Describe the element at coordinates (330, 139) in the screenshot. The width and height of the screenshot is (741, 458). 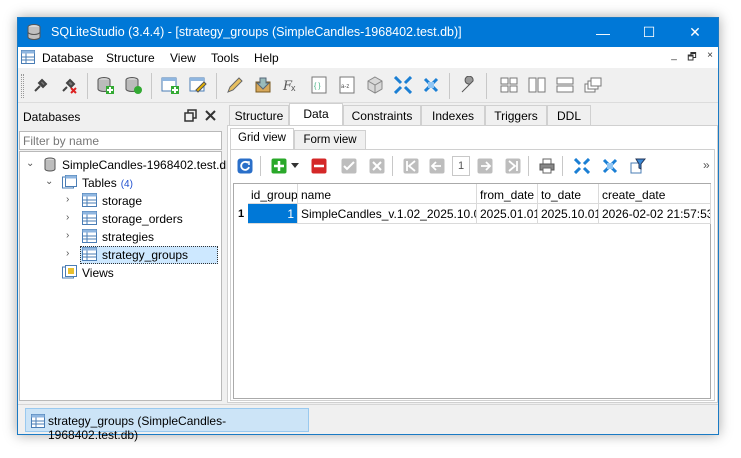
I see `subtab-form-view: Form view` at that location.